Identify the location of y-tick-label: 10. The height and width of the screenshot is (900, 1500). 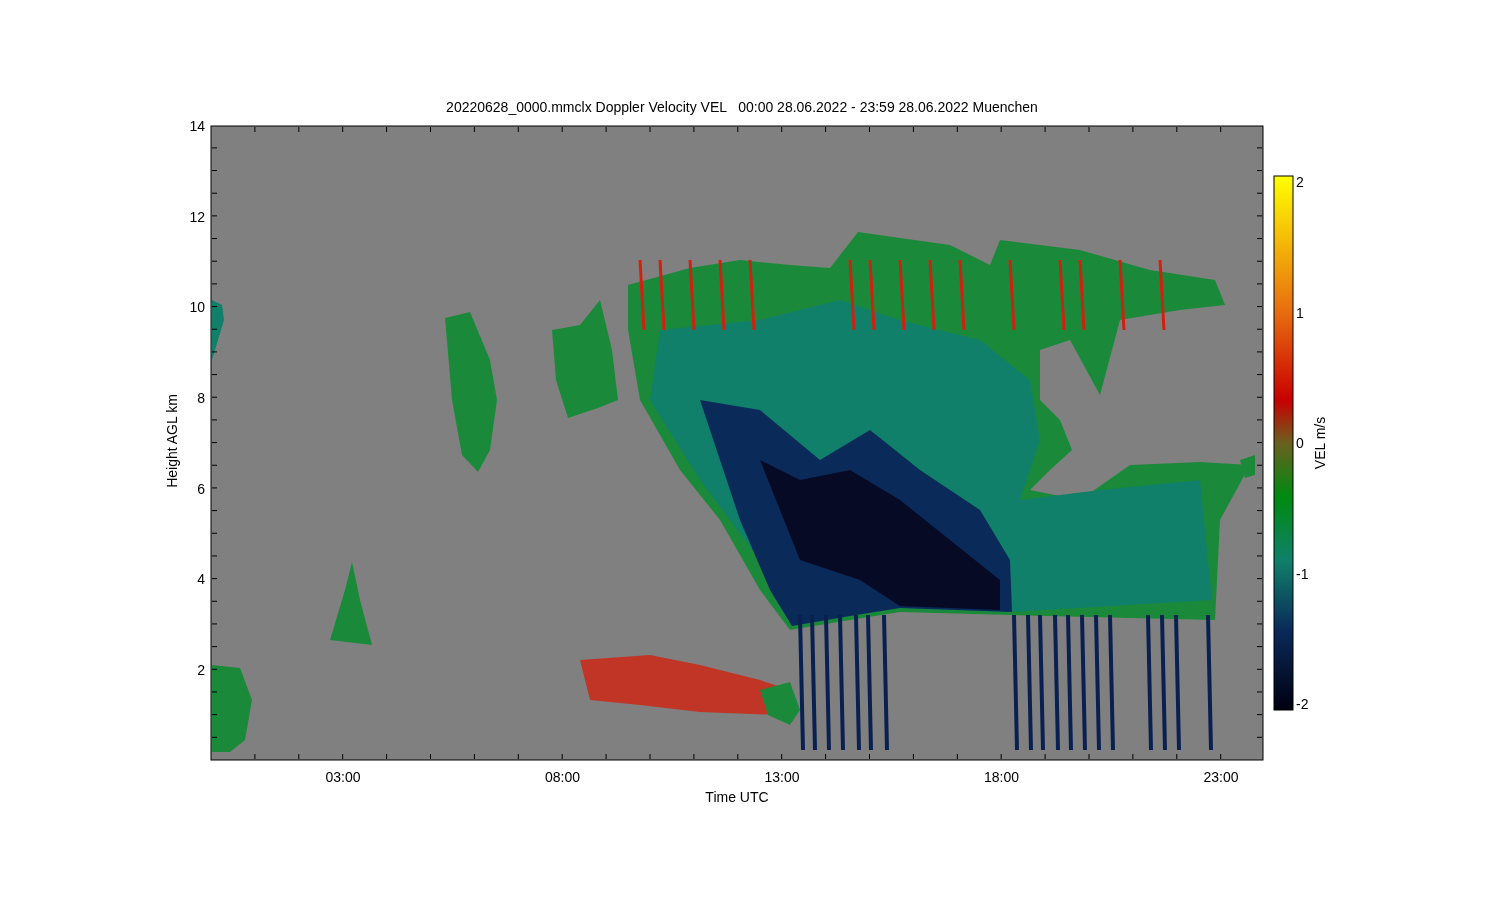
(197, 307).